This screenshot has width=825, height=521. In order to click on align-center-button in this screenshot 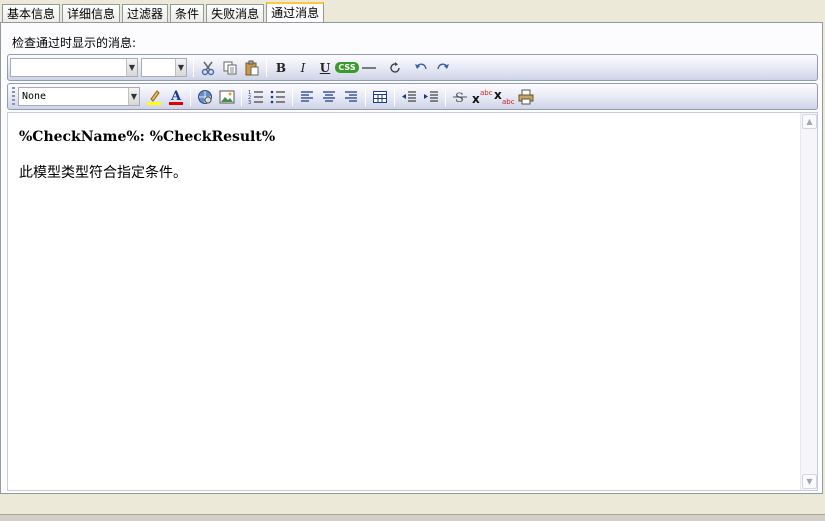, I will do `click(329, 96)`.